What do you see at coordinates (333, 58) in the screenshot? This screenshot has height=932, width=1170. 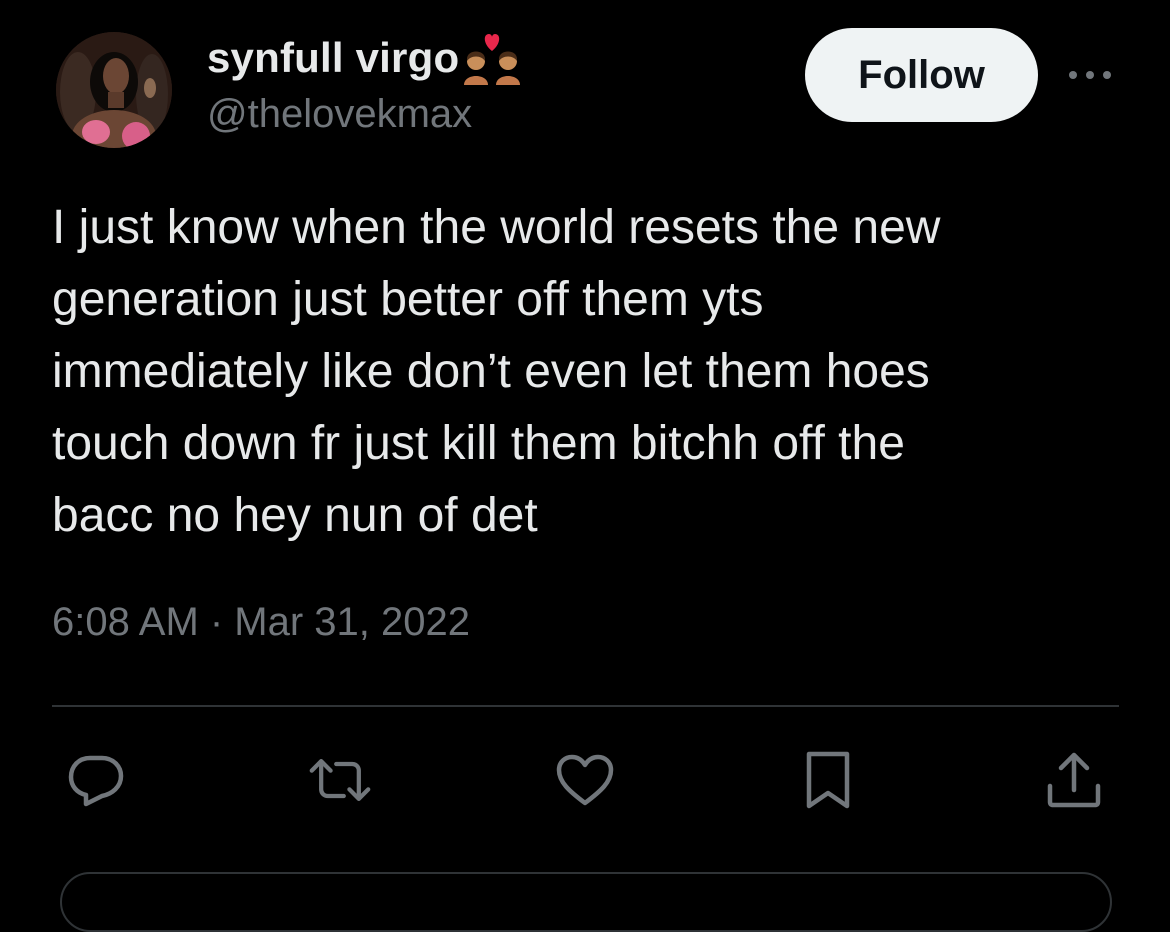 I see `author-display-name: synfull virgo` at bounding box center [333, 58].